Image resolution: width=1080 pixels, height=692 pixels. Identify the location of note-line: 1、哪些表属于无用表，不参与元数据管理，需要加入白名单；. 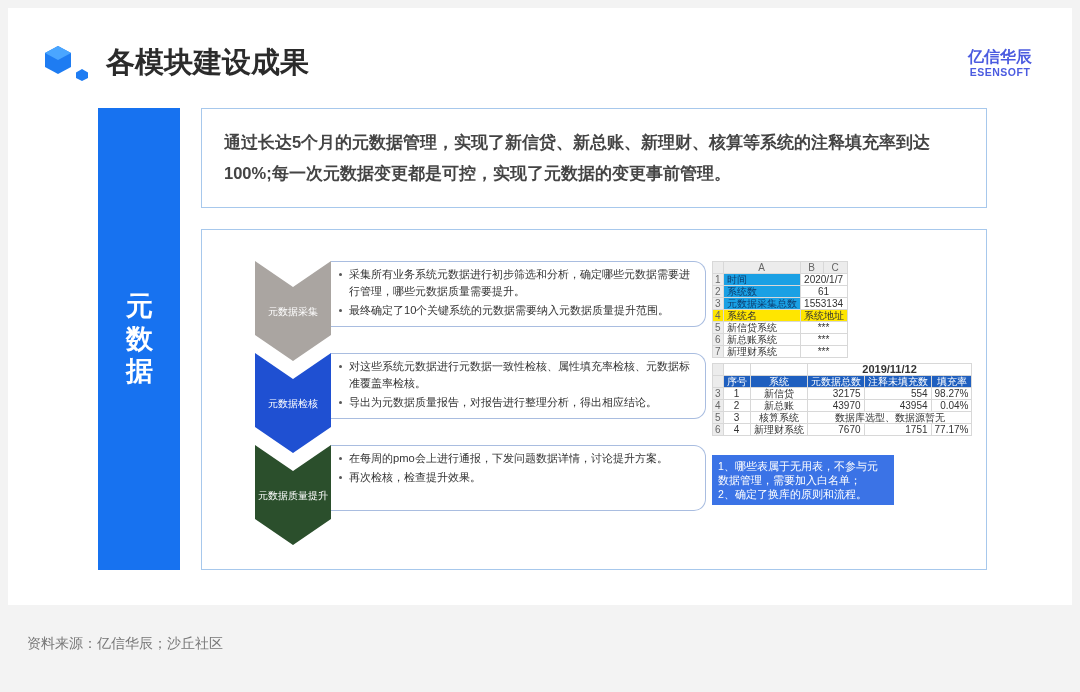
(798, 473).